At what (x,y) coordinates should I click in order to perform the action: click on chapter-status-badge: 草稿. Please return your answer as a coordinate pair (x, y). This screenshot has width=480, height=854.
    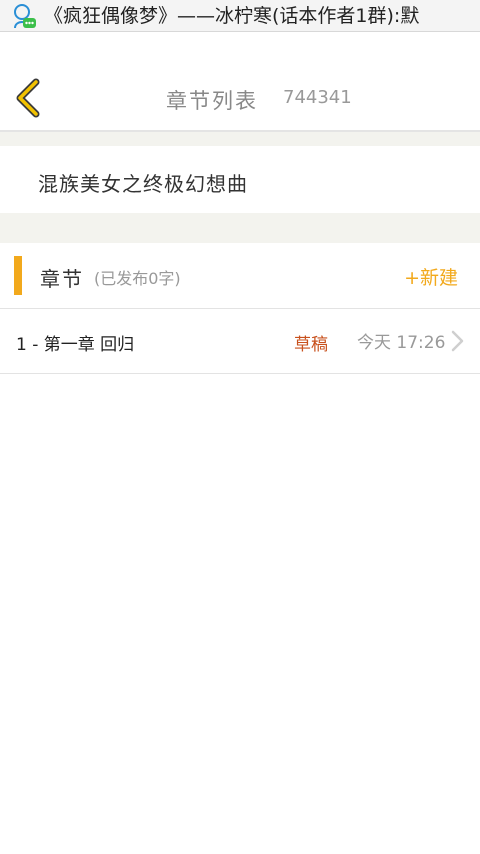
    Looking at the image, I should click on (311, 345).